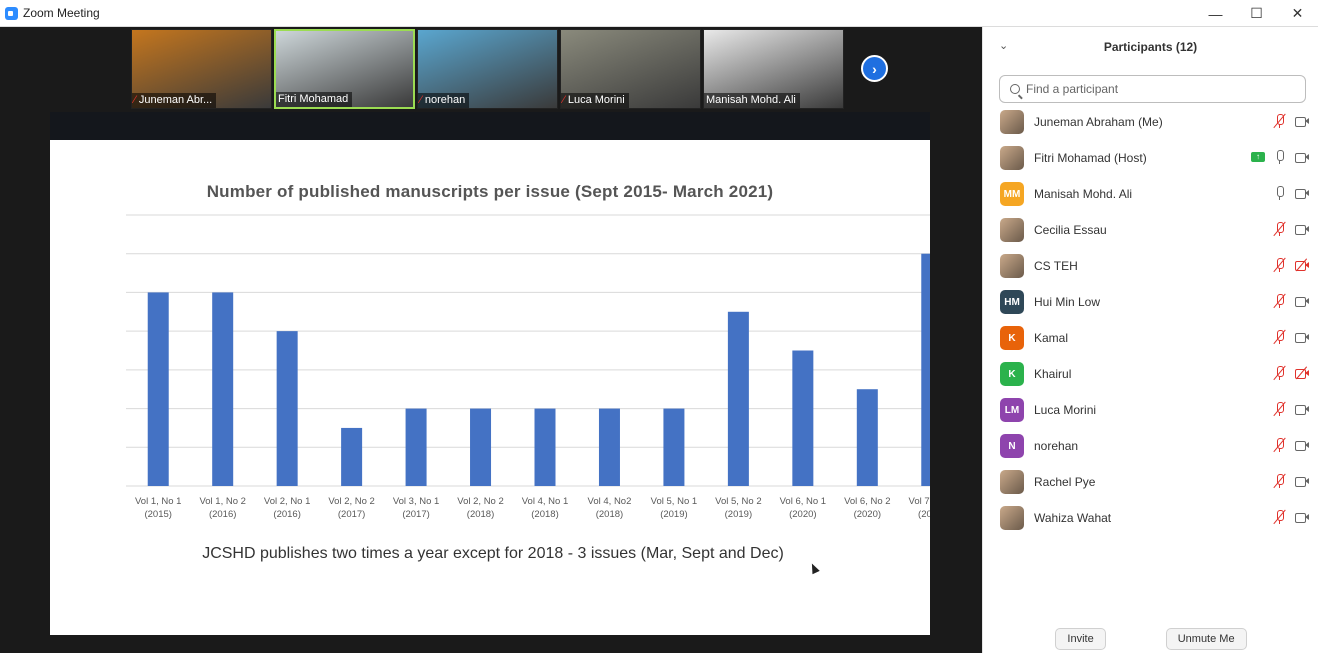  What do you see at coordinates (1150, 374) in the screenshot?
I see `participant-row: K Khairul` at bounding box center [1150, 374].